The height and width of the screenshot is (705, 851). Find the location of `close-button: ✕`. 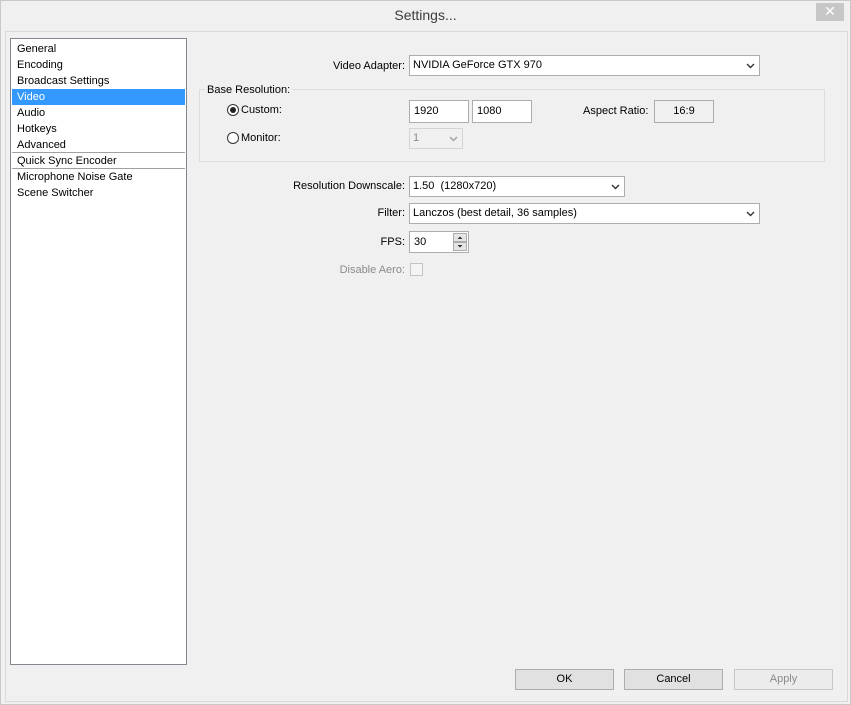

close-button: ✕ is located at coordinates (830, 12).